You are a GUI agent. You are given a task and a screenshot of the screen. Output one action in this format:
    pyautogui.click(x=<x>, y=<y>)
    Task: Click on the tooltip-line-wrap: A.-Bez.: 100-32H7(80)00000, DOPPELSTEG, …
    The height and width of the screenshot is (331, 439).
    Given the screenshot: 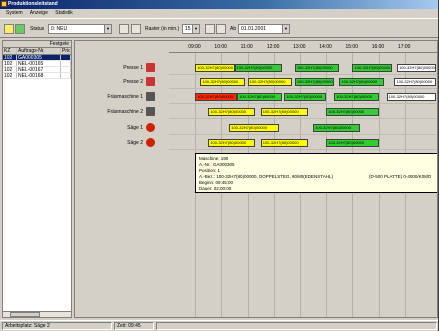 What is the action you would take?
    pyautogui.click(x=317, y=177)
    